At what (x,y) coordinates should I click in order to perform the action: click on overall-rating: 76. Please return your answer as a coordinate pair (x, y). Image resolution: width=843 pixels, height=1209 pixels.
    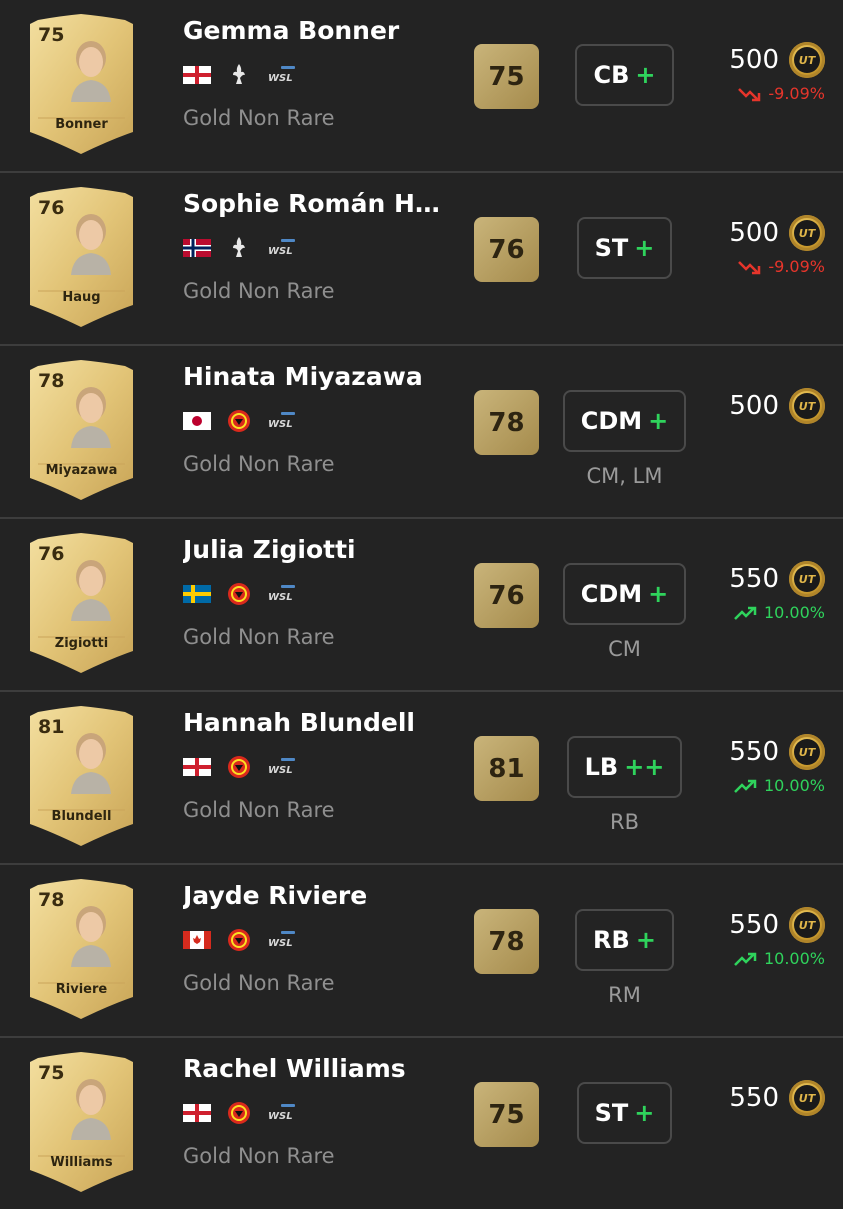
    Looking at the image, I should click on (506, 249).